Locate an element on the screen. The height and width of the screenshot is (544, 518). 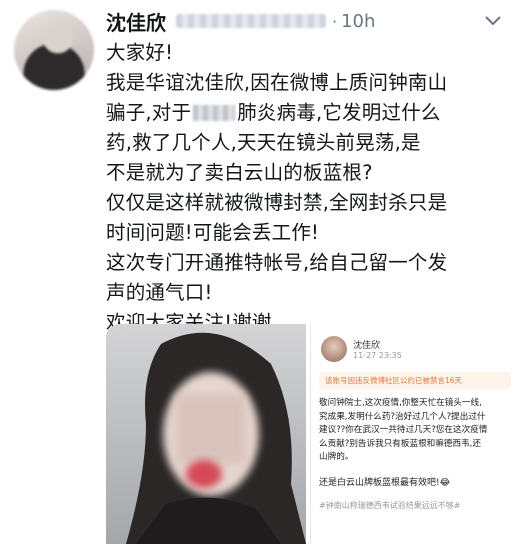
tweet-line: 药,救了几个人,天天在镜头前晃荡,是 is located at coordinates (263, 142).